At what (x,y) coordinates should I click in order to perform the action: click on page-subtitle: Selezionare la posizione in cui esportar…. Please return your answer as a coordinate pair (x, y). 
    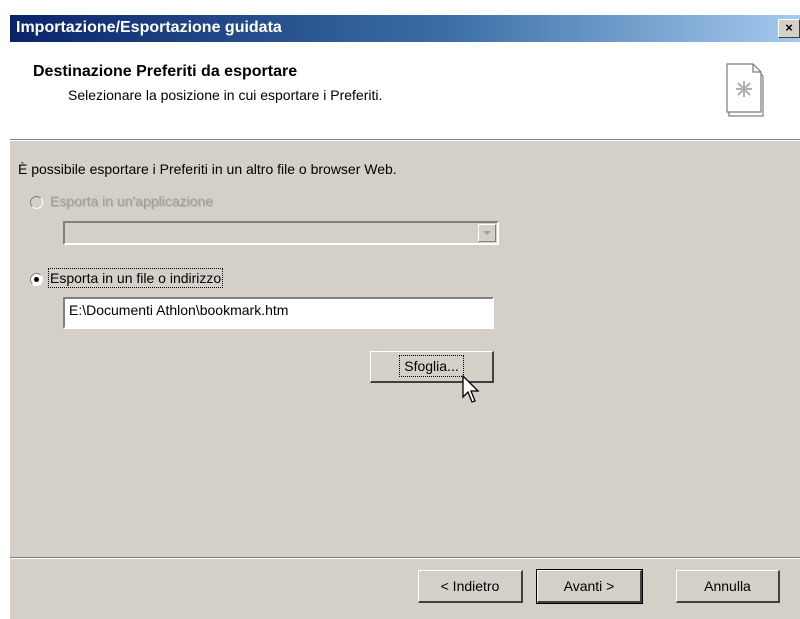
    Looking at the image, I should click on (225, 95).